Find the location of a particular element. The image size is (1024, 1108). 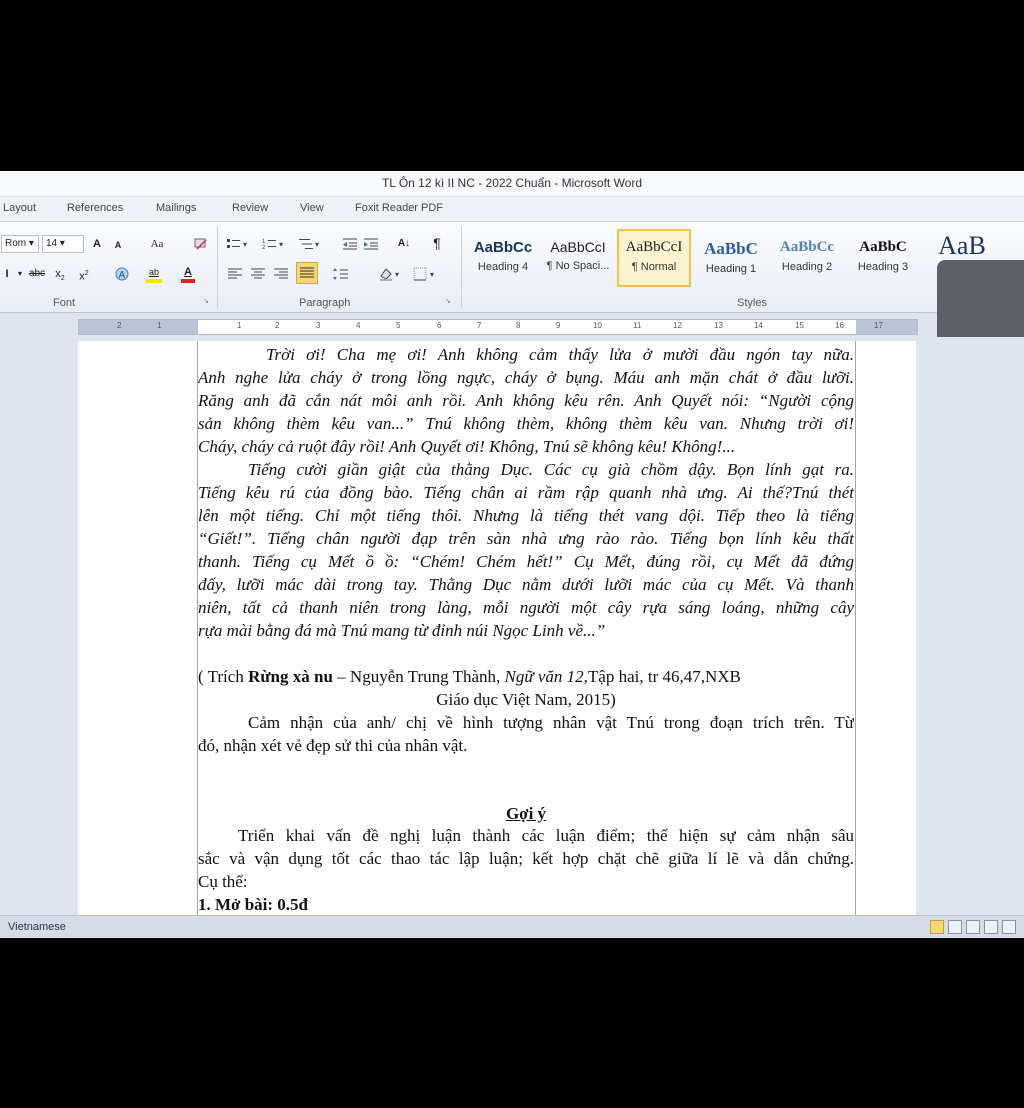

increase-indent-icon is located at coordinates (371, 244).